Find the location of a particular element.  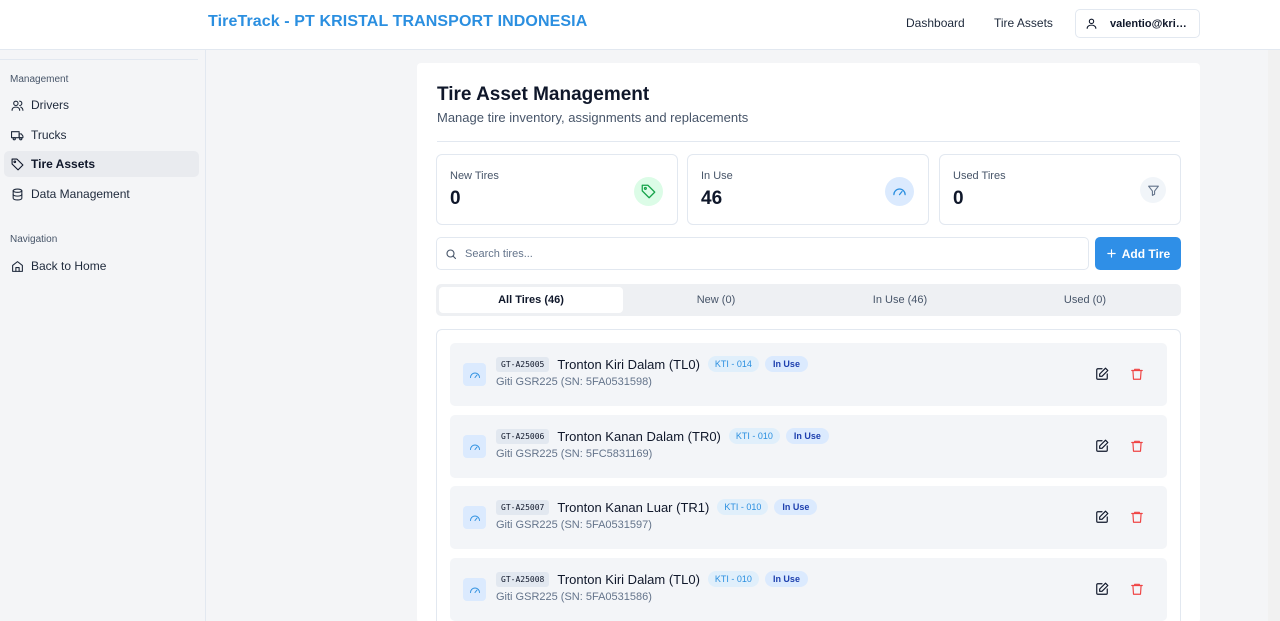

database-icon is located at coordinates (17, 194).